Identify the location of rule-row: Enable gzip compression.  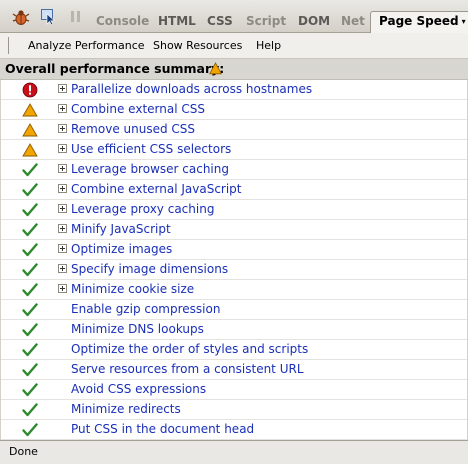
(234, 310).